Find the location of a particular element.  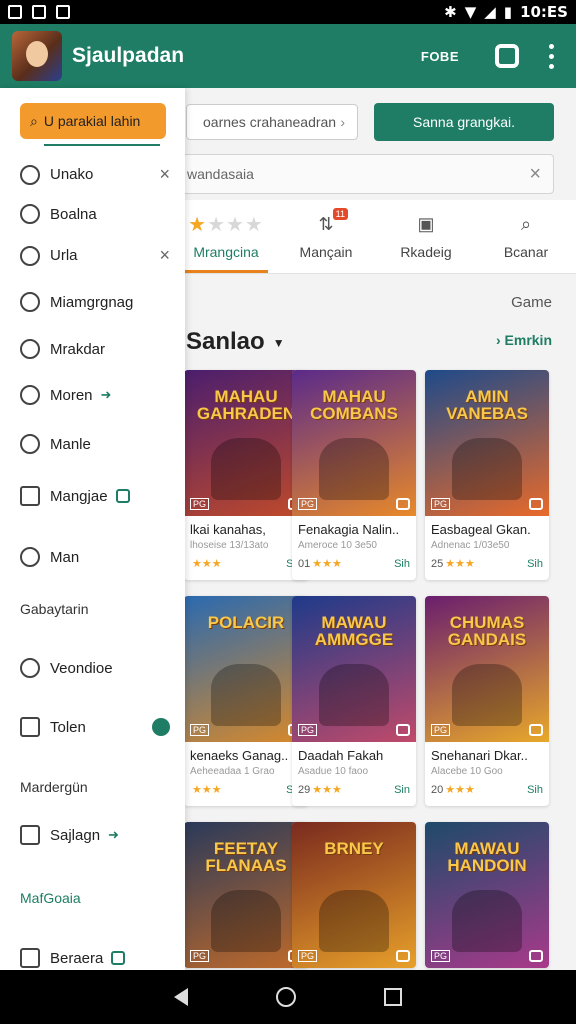

drawer-item-label: Moren is located at coordinates (71, 395).